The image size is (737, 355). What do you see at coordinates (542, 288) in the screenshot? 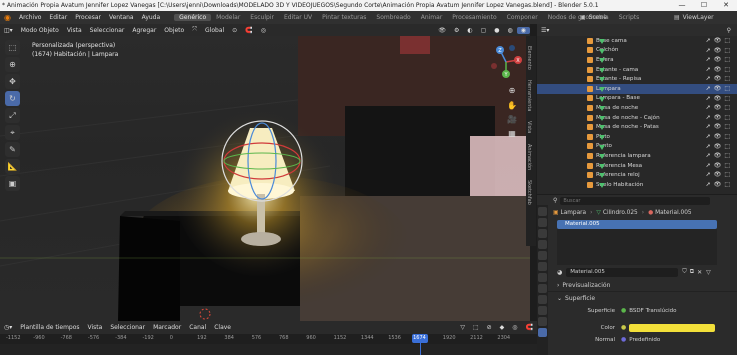
I see `modifier-tab-icon` at bounding box center [542, 288].